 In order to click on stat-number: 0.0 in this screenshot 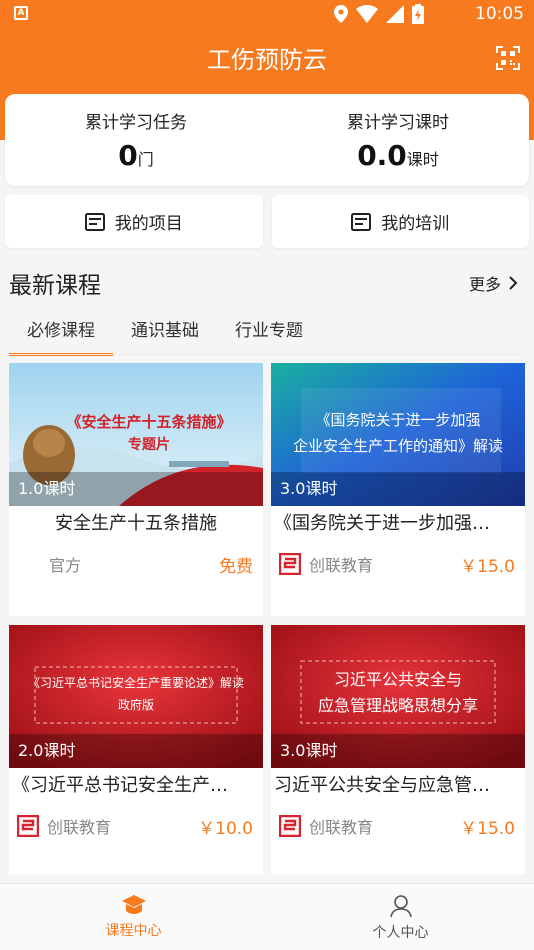, I will do `click(382, 155)`.